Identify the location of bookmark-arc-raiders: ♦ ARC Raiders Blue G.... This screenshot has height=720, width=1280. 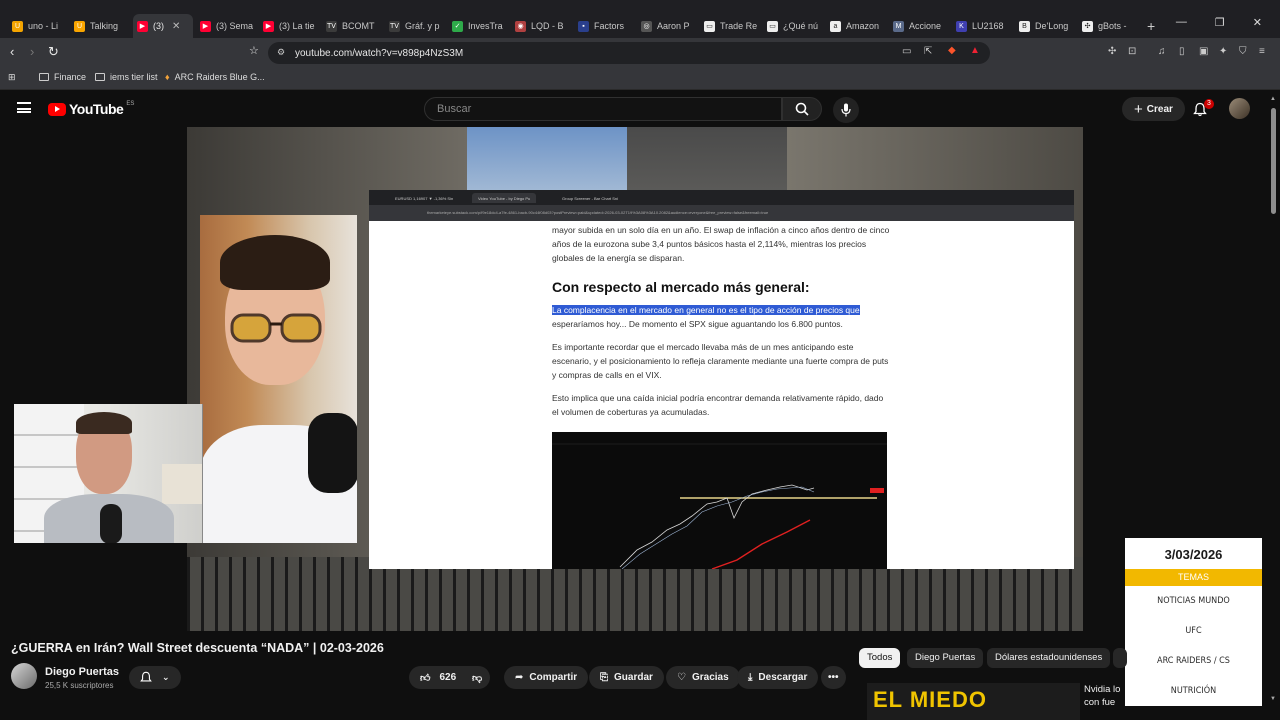
(215, 77).